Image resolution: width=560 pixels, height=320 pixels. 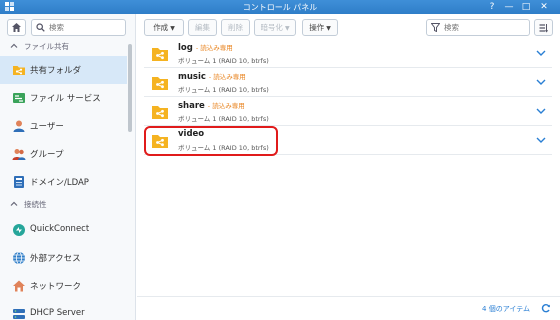 I want to click on sidebar-item-dhcp-server: DHCP Server, so click(x=63, y=310).